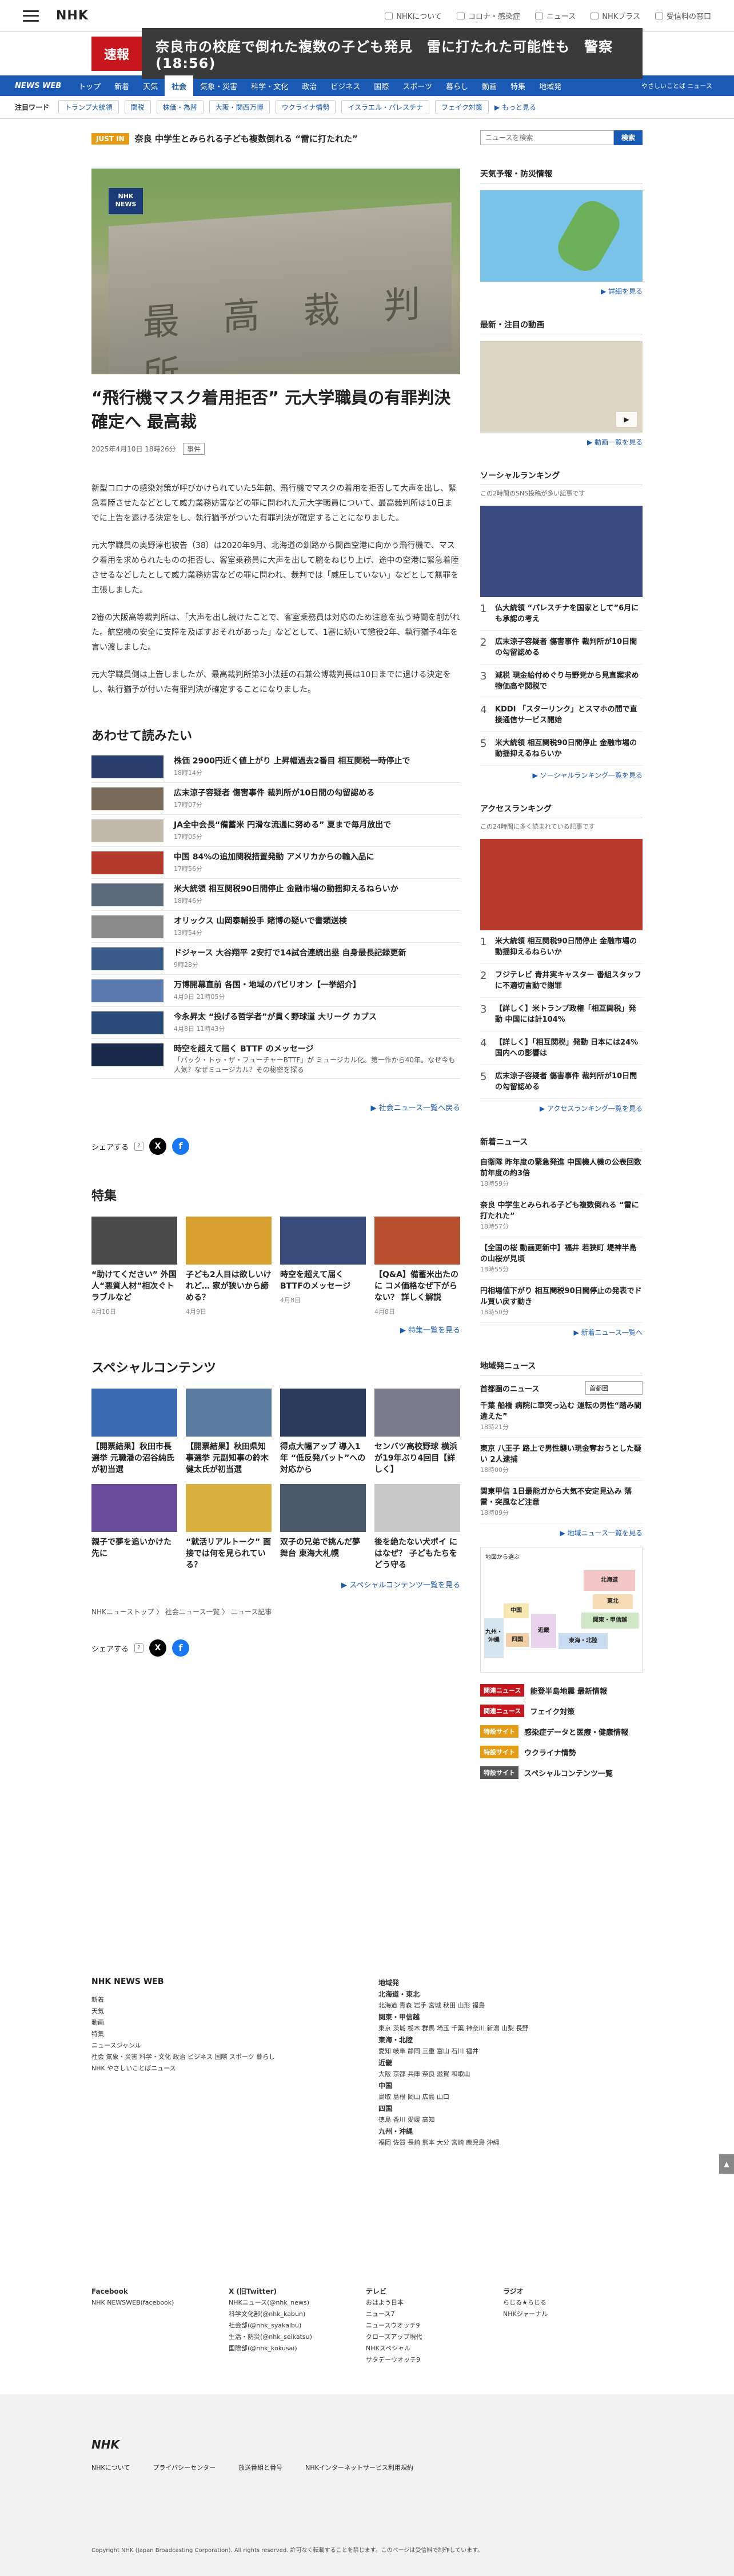  What do you see at coordinates (276, 1107) in the screenshot?
I see `back-to-social-link: ▶ 社会ニュース一覧へ戻る` at bounding box center [276, 1107].